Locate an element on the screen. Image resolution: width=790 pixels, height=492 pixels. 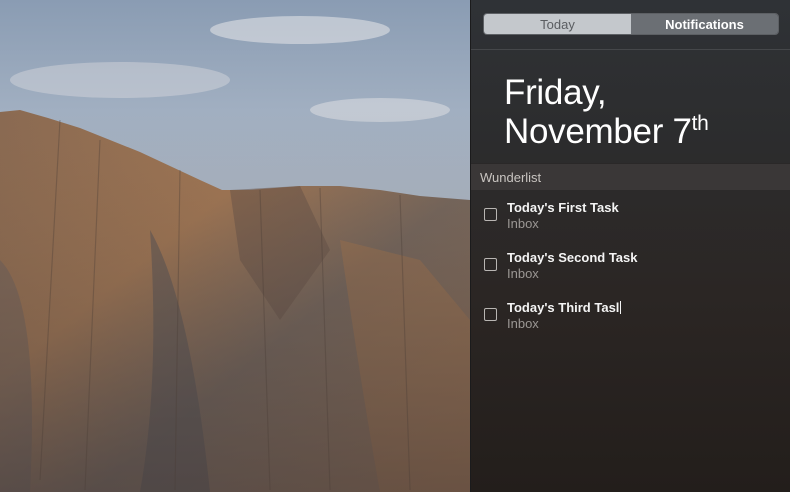
task-title-editing: Today's Third Tasl is located at coordinates (648, 307).